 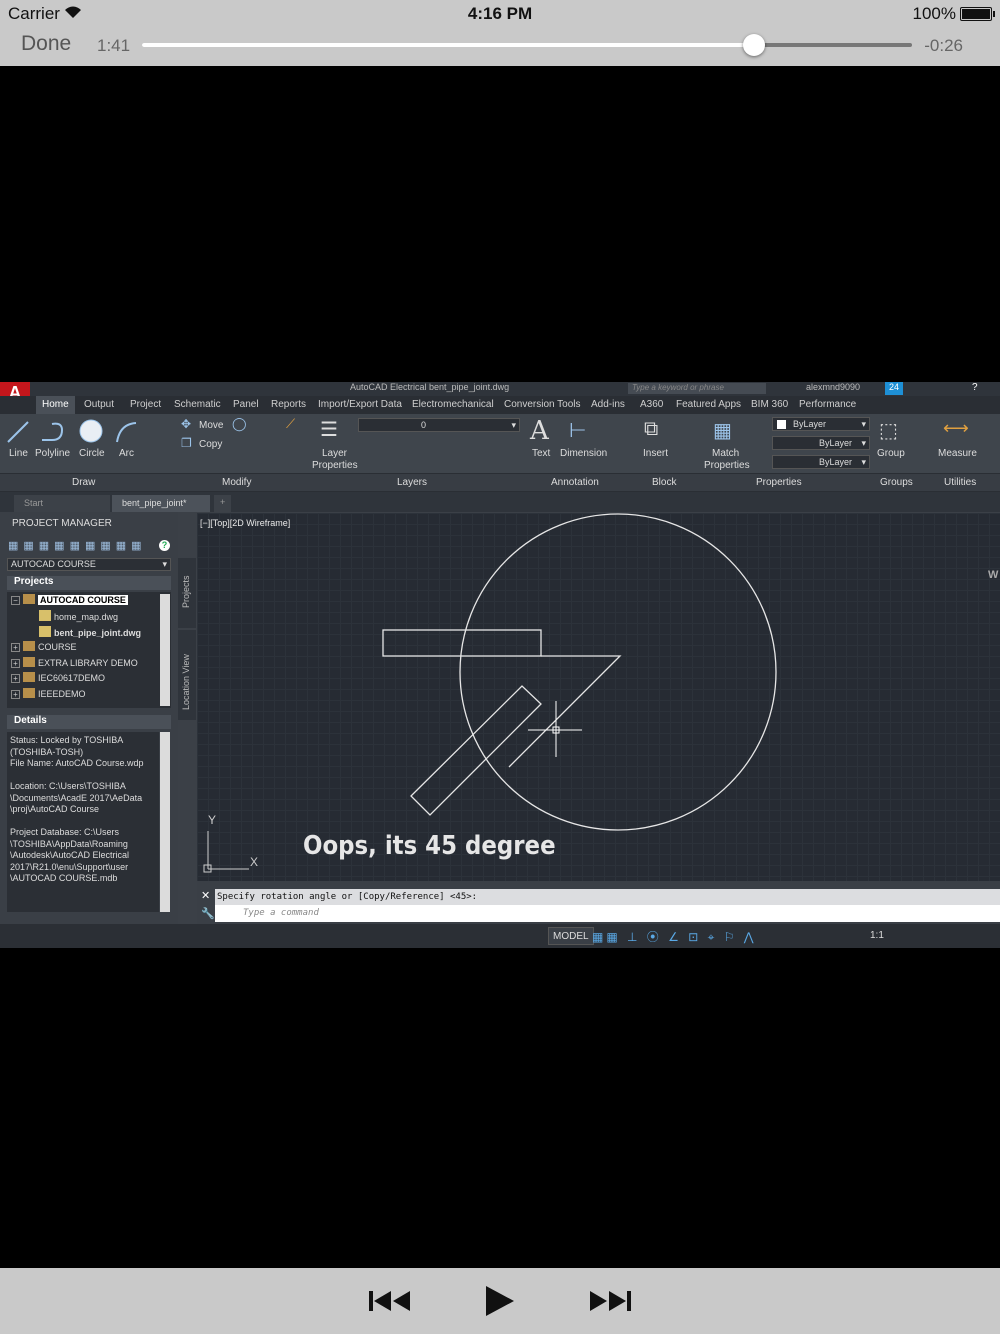 What do you see at coordinates (53, 432) in the screenshot?
I see `polyline-icon` at bounding box center [53, 432].